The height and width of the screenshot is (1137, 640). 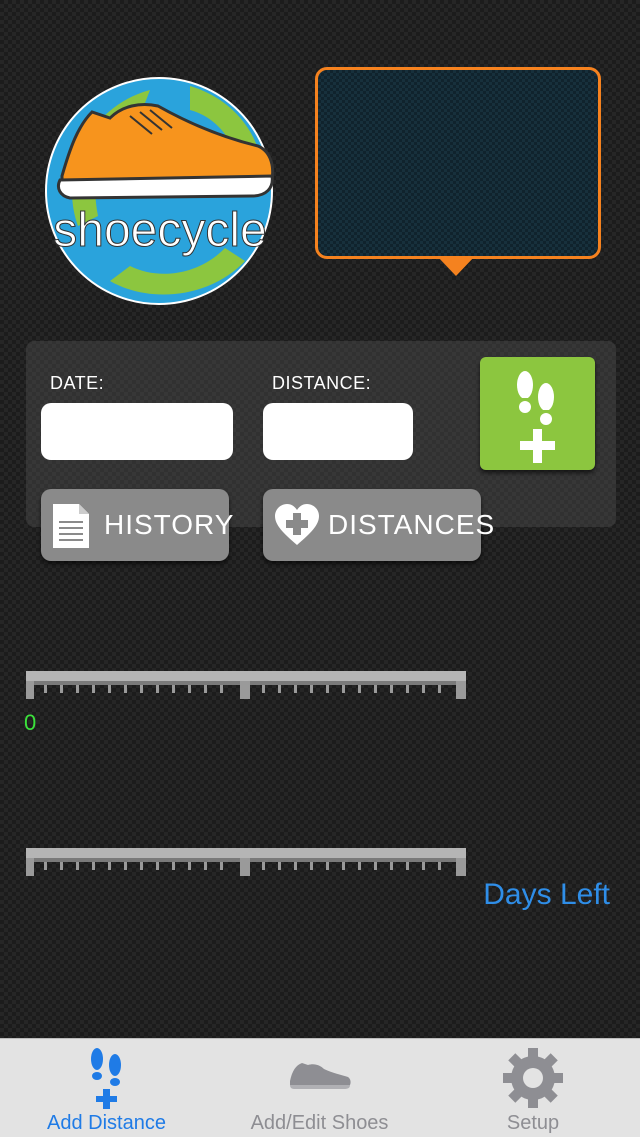 What do you see at coordinates (246, 862) in the screenshot?
I see `days-progress-ruler` at bounding box center [246, 862].